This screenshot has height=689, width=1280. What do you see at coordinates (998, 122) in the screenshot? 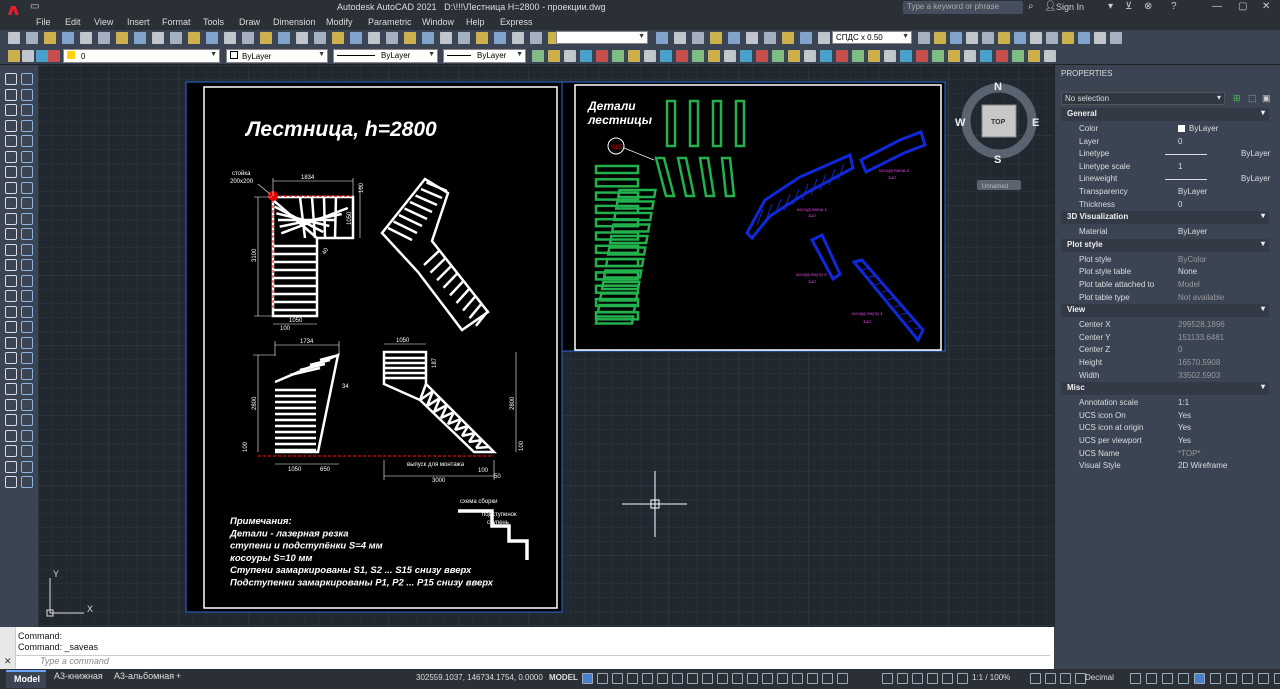
I see `viewcube-face: TOP` at bounding box center [998, 122].